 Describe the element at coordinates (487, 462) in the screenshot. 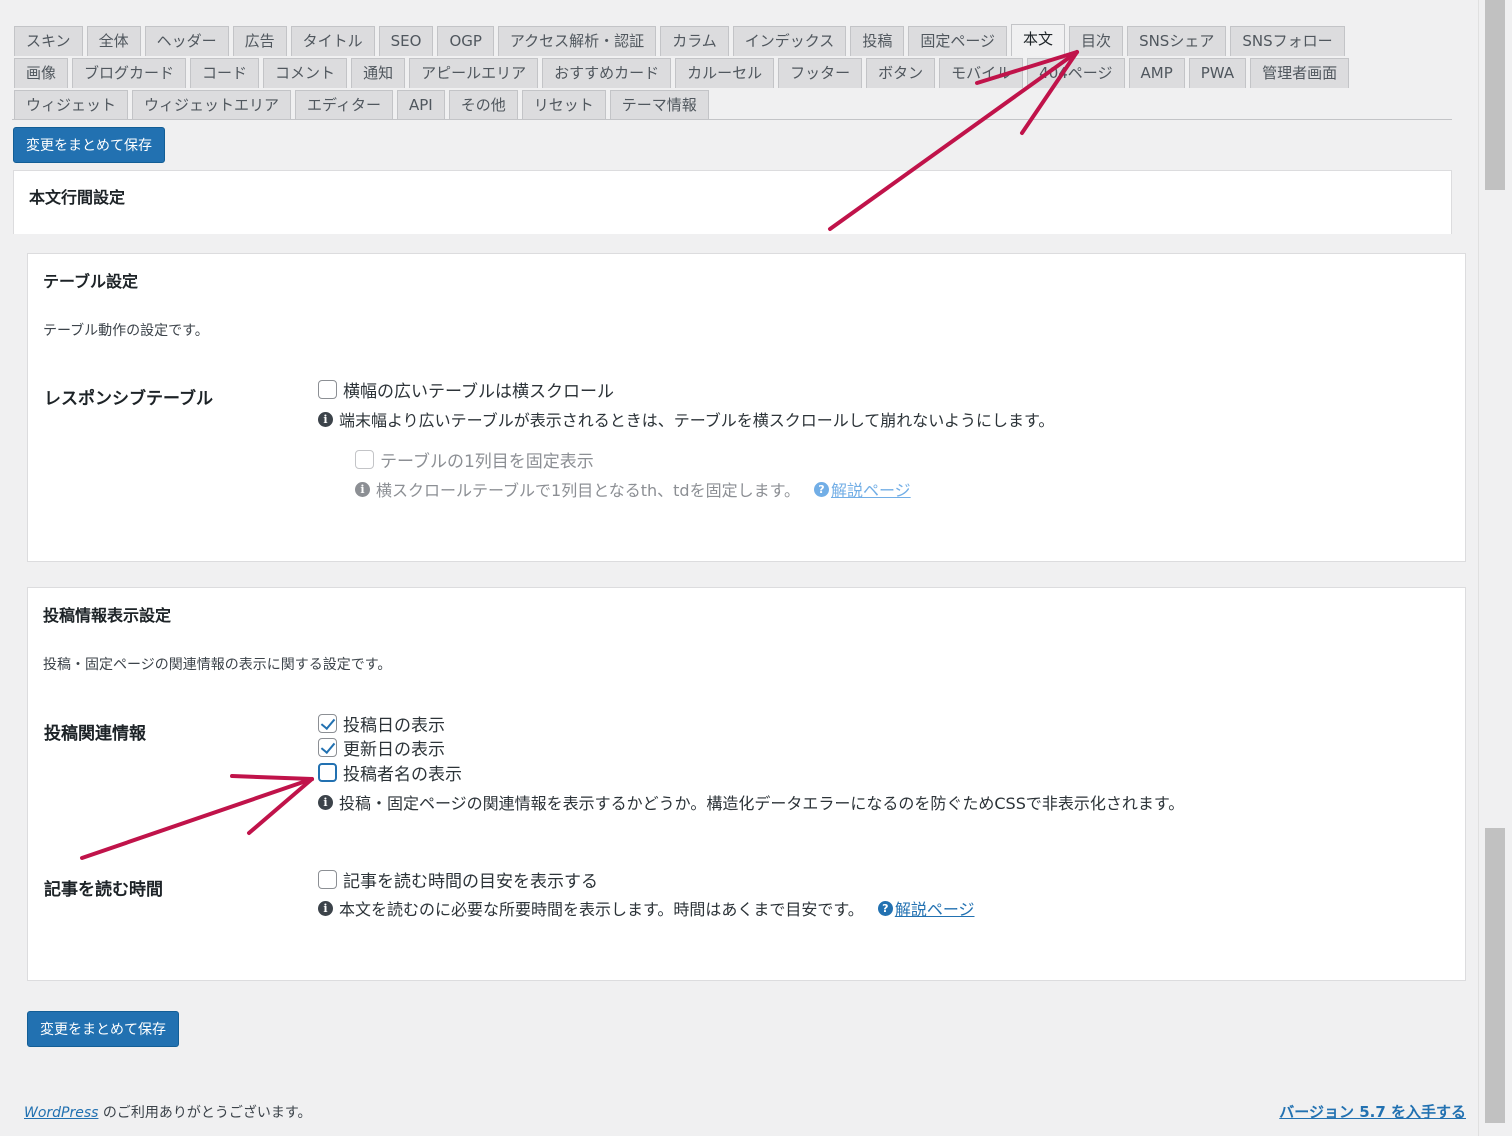

I see `fix-first-column-option-label: テーブルの1列目を固定表示` at that location.